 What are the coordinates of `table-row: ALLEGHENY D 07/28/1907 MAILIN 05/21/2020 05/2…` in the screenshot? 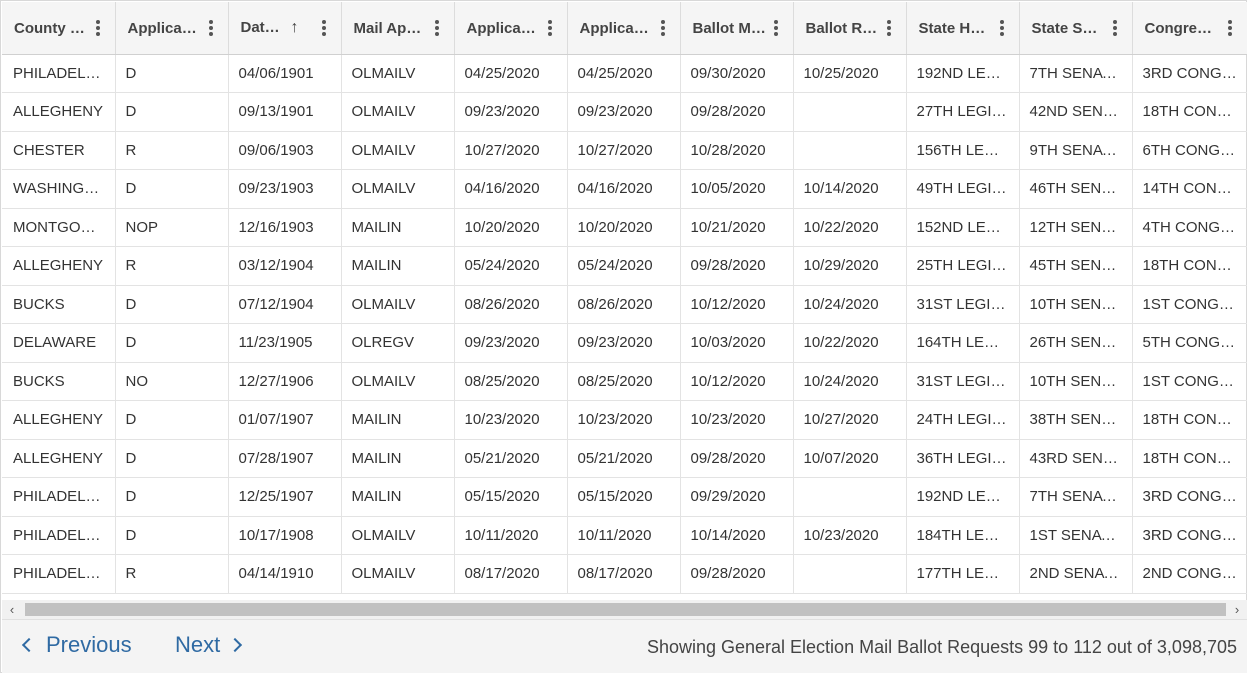 It's located at (624, 458).